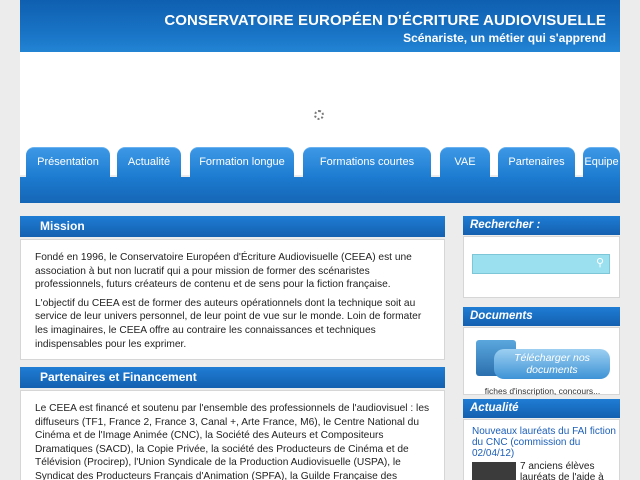 This screenshot has width=640, height=480. I want to click on nav-bar, so click(320, 190).